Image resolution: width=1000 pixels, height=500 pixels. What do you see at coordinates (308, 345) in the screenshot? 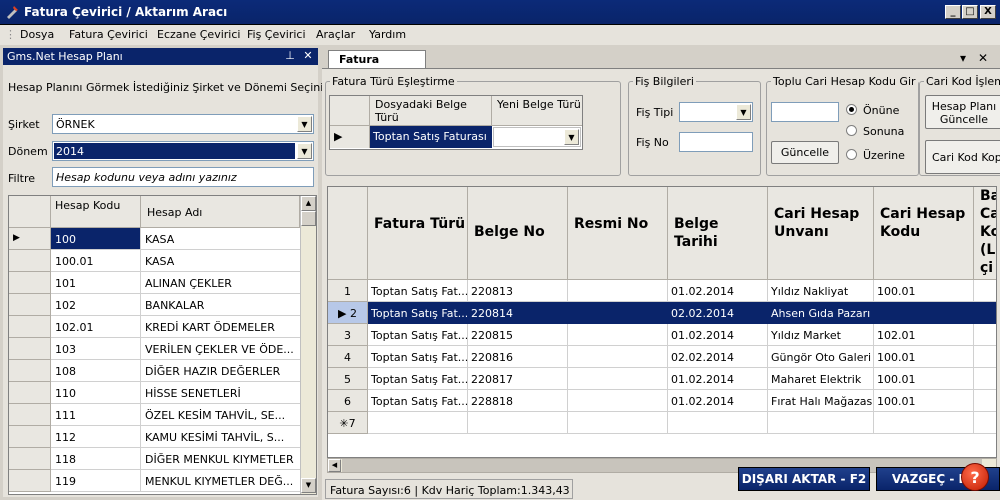
I see `left-table-scrollbar: ▲ ▼` at bounding box center [308, 345].